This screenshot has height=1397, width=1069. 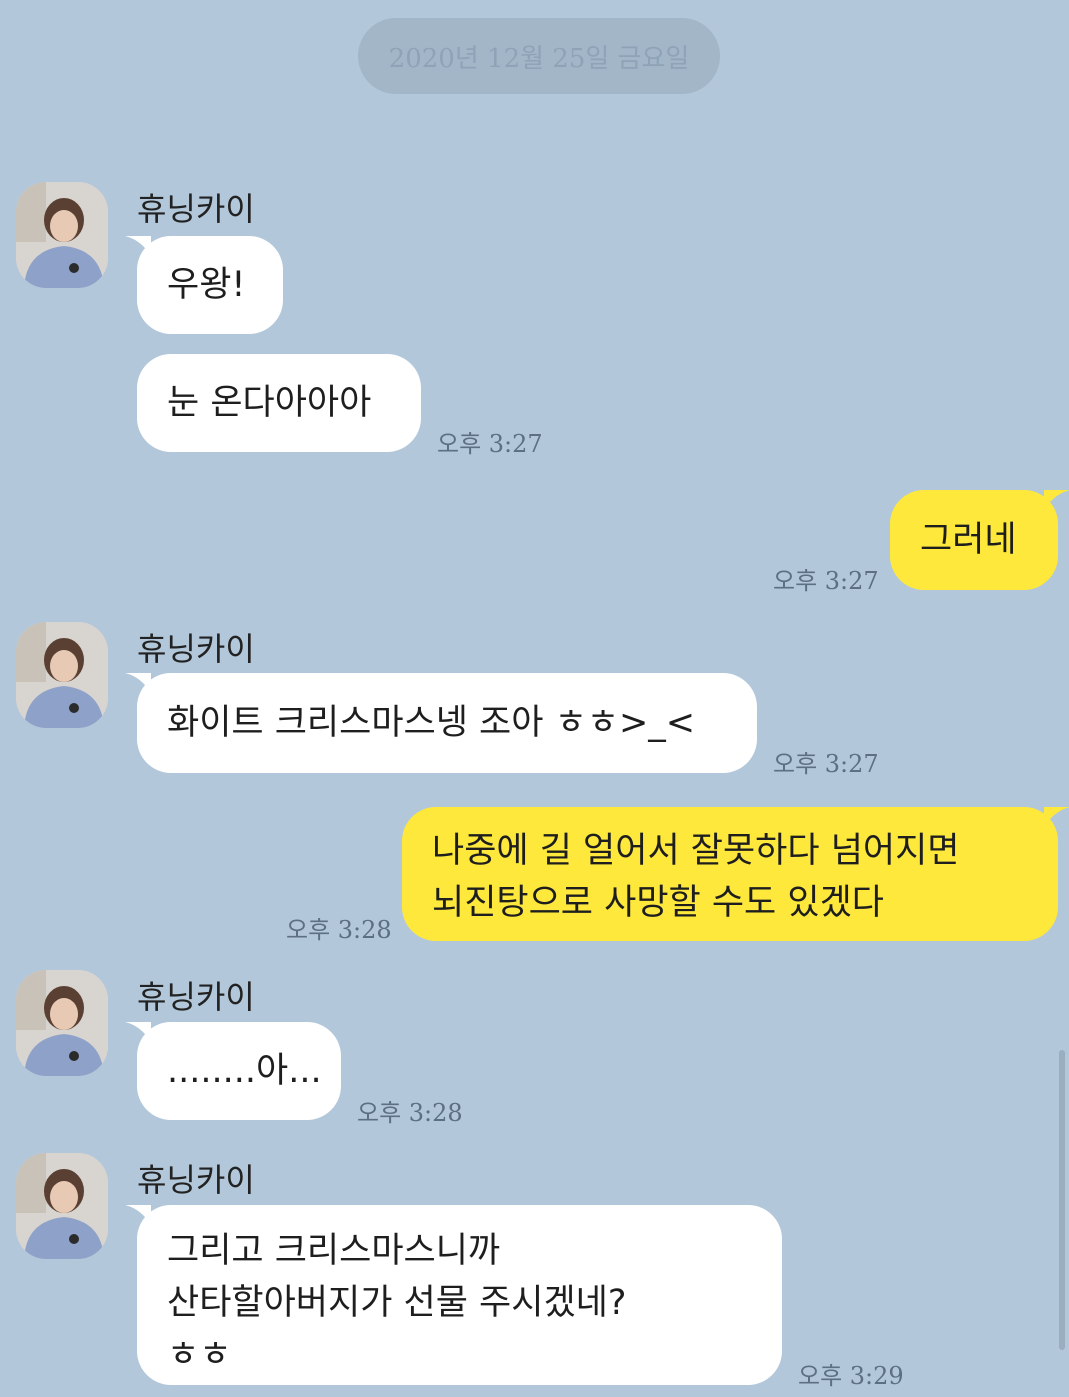 I want to click on message-time: 오후 3:29, so click(x=851, y=1376).